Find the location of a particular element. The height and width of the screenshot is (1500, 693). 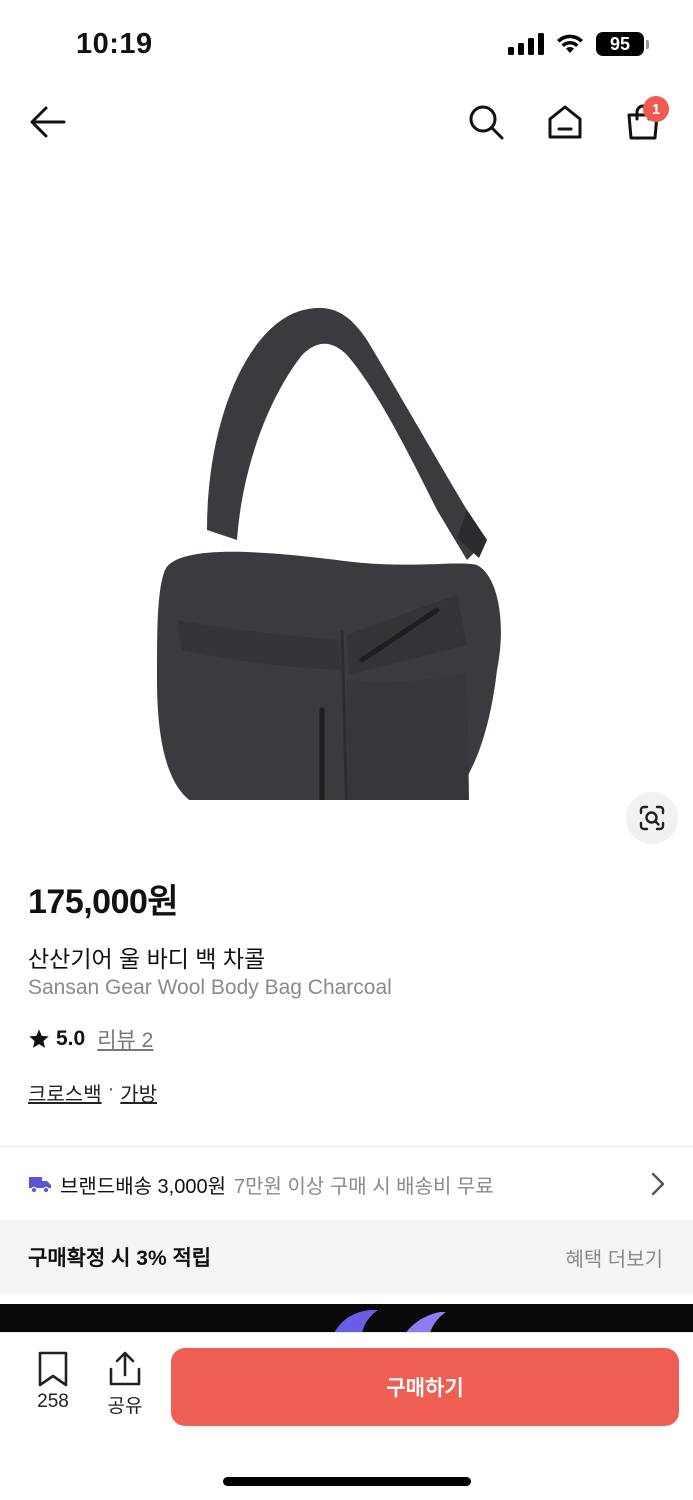

benefit-more-link: 혜택 더보기 is located at coordinates (614, 1257).